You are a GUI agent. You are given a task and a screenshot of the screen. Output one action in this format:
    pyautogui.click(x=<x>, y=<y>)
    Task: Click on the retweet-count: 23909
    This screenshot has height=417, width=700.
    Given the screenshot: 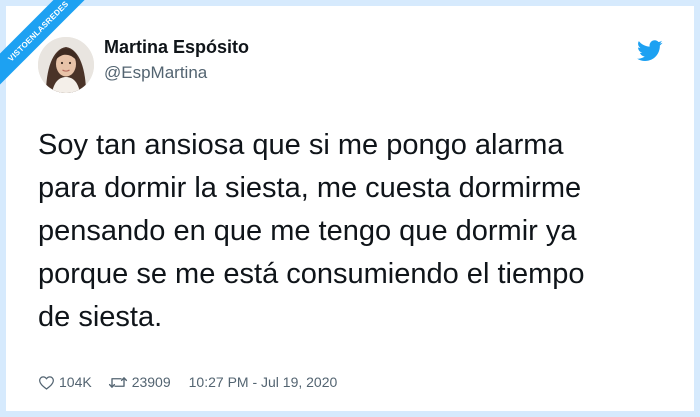 What is the action you would take?
    pyautogui.click(x=151, y=382)
    